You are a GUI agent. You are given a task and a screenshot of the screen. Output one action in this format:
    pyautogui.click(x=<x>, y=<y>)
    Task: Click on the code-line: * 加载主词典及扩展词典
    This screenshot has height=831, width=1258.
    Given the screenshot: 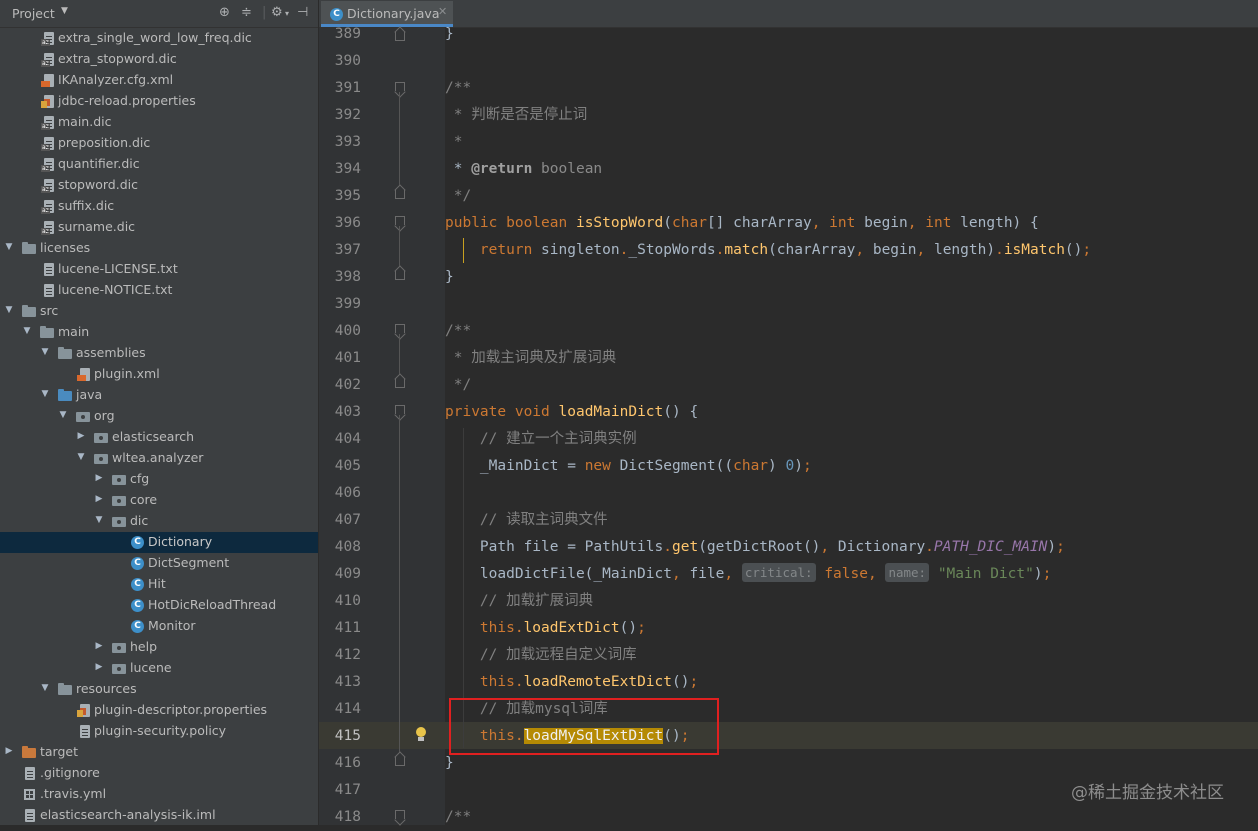 What is the action you would take?
    pyautogui.click(x=530, y=358)
    